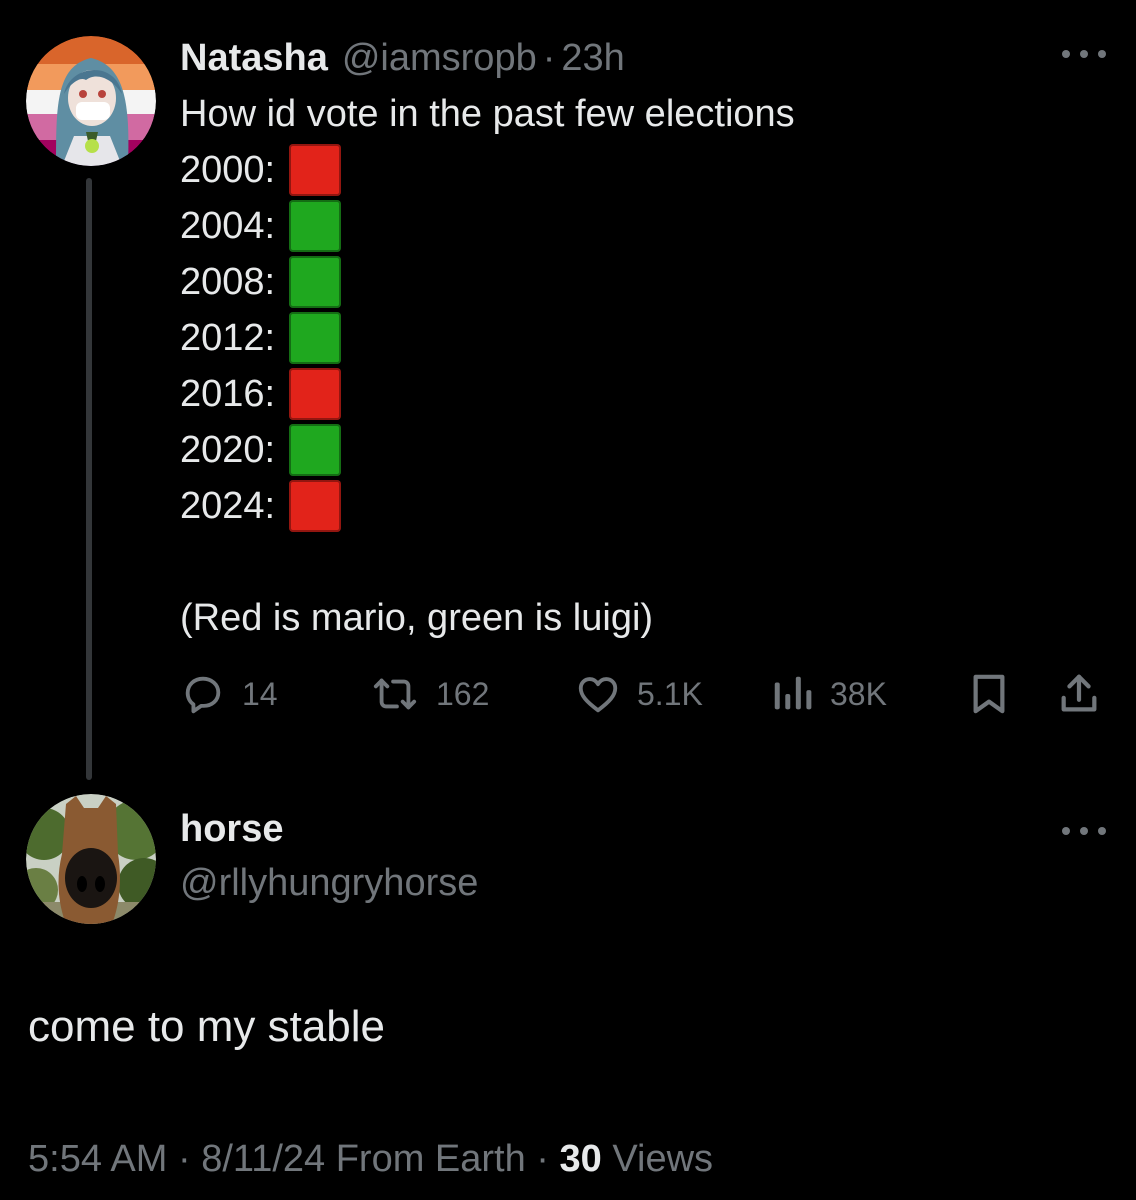 The height and width of the screenshot is (1200, 1136). What do you see at coordinates (228, 282) in the screenshot?
I see `vote-year: 2008:` at bounding box center [228, 282].